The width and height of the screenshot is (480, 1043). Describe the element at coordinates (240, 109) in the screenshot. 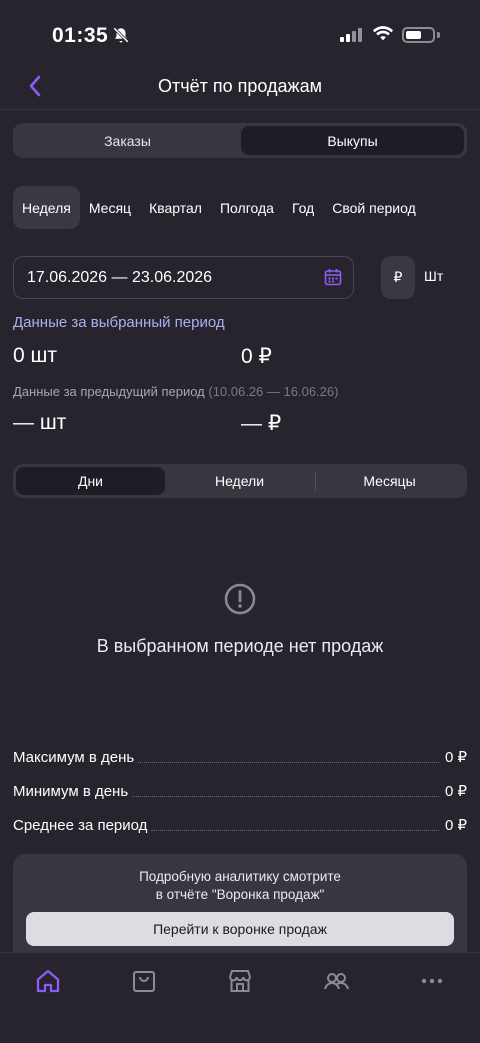

I see `nav-divider` at that location.